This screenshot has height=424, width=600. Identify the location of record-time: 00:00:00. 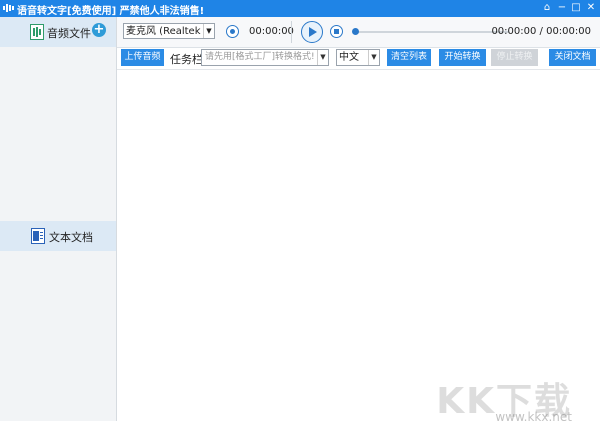
(271, 31).